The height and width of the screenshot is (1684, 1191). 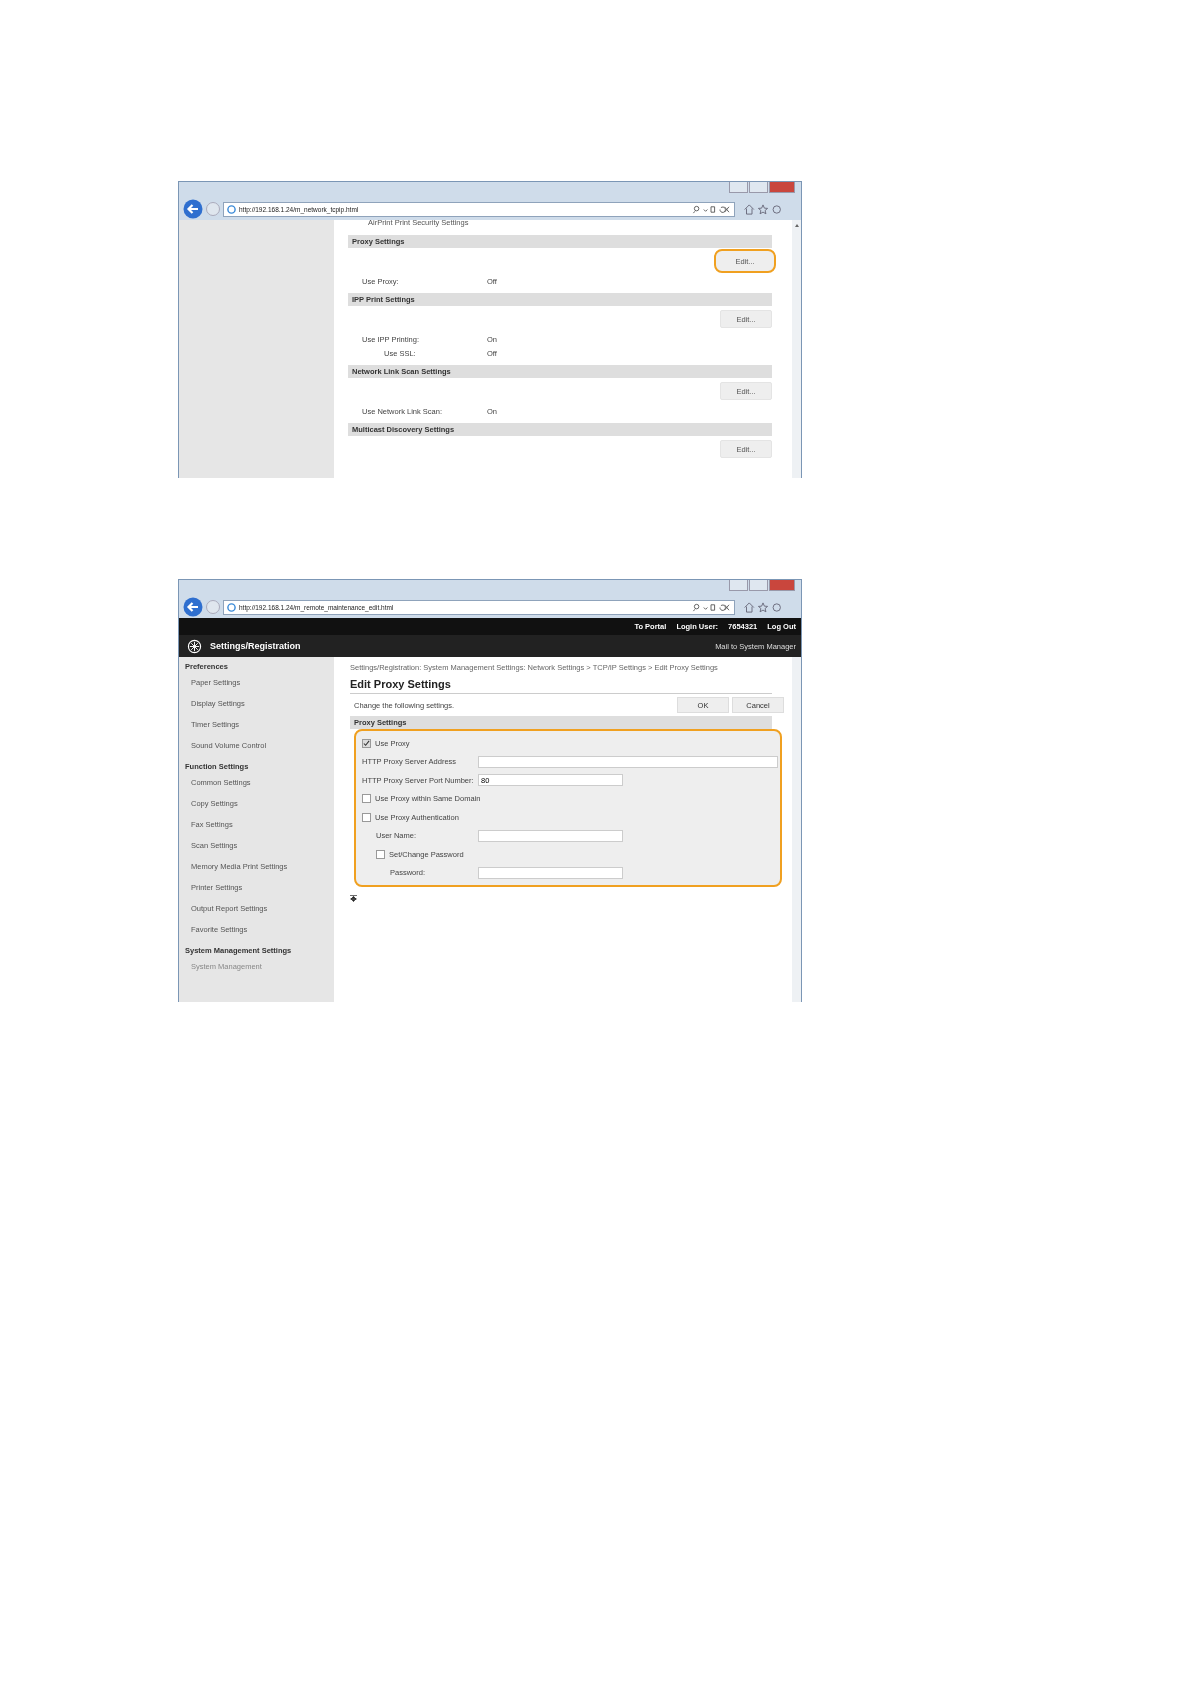 What do you see at coordinates (194, 646) in the screenshot?
I see `gear-icon` at bounding box center [194, 646].